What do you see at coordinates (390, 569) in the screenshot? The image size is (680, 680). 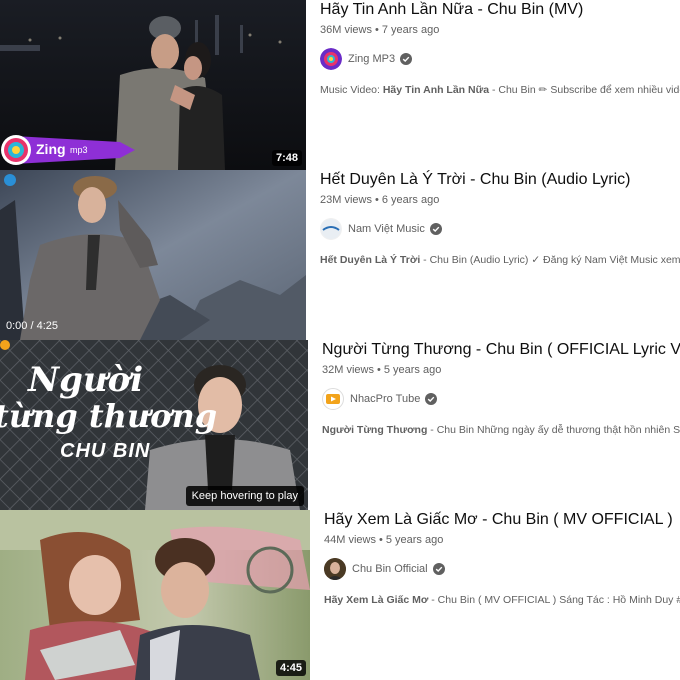 I see `channel-name-4: Chu Bin Official` at bounding box center [390, 569].